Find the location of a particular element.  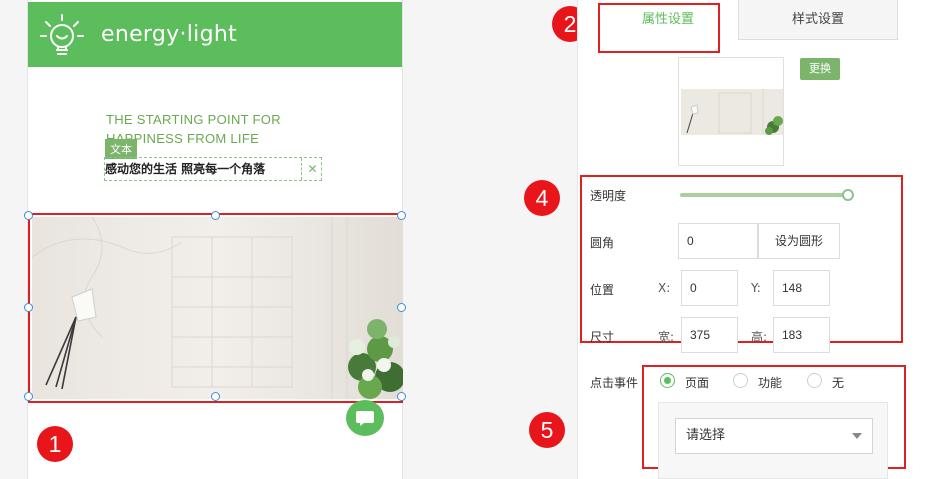

height-input is located at coordinates (801, 335).